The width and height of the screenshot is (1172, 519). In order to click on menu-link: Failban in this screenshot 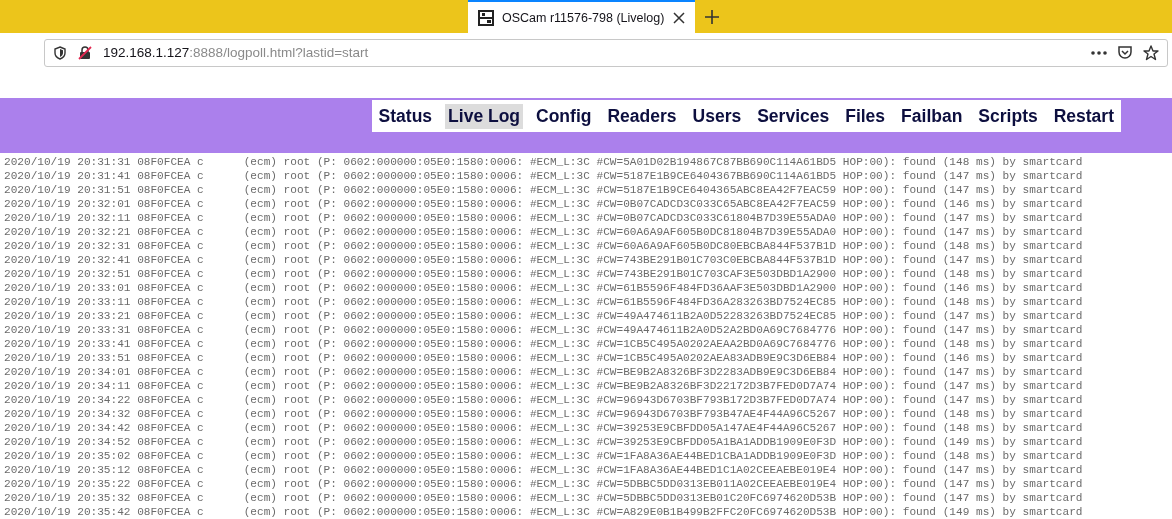, I will do `click(932, 116)`.